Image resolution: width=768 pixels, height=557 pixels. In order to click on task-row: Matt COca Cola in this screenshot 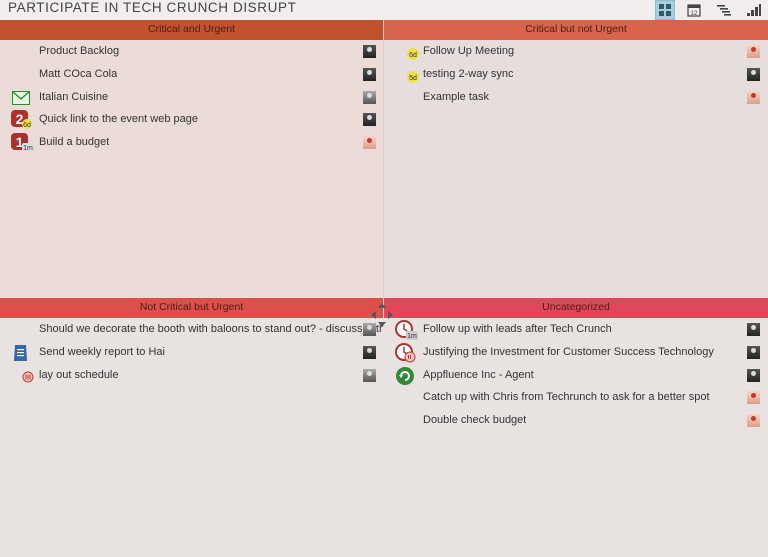, I will do `click(191, 75)`.